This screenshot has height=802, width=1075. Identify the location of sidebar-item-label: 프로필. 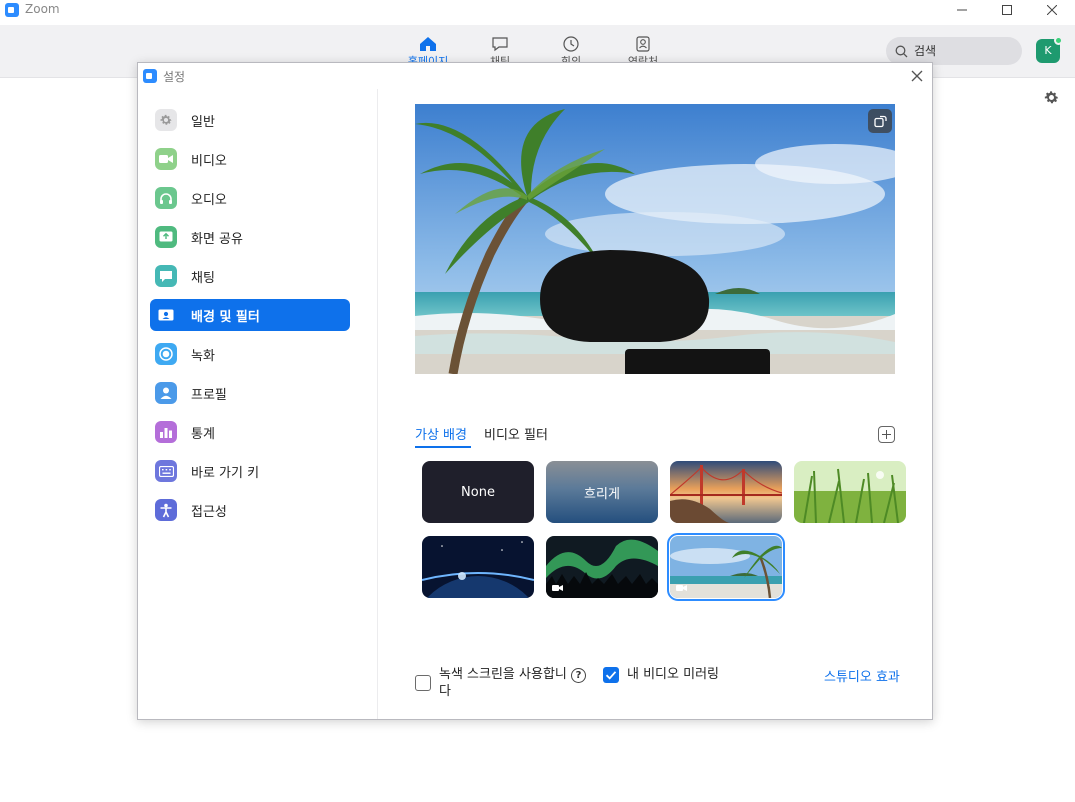
(209, 395).